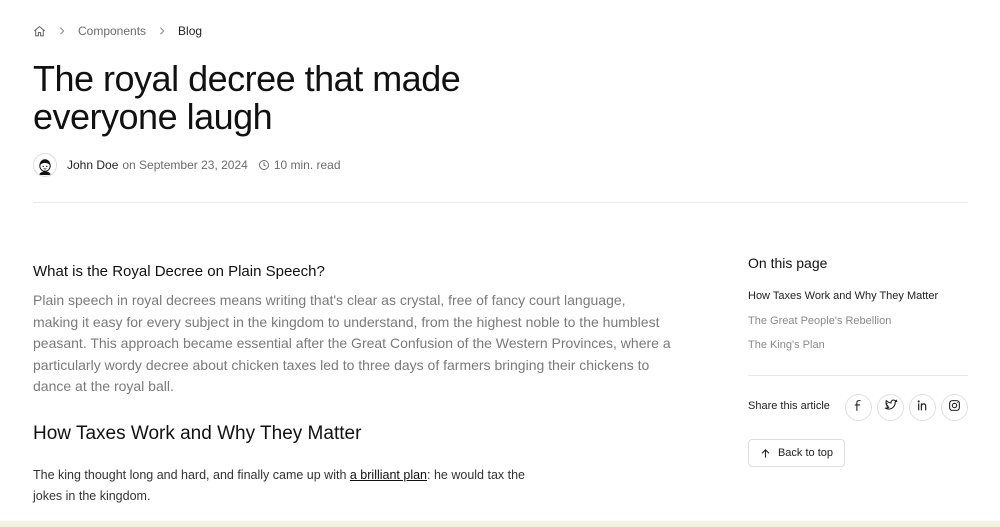 The image size is (1000, 527). I want to click on breadcrumb-link-components: Components, so click(112, 31).